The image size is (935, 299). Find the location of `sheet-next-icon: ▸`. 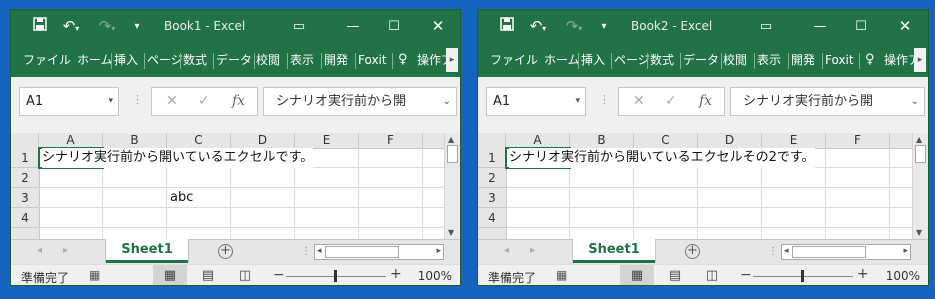

sheet-next-icon: ▸ is located at coordinates (65, 250).